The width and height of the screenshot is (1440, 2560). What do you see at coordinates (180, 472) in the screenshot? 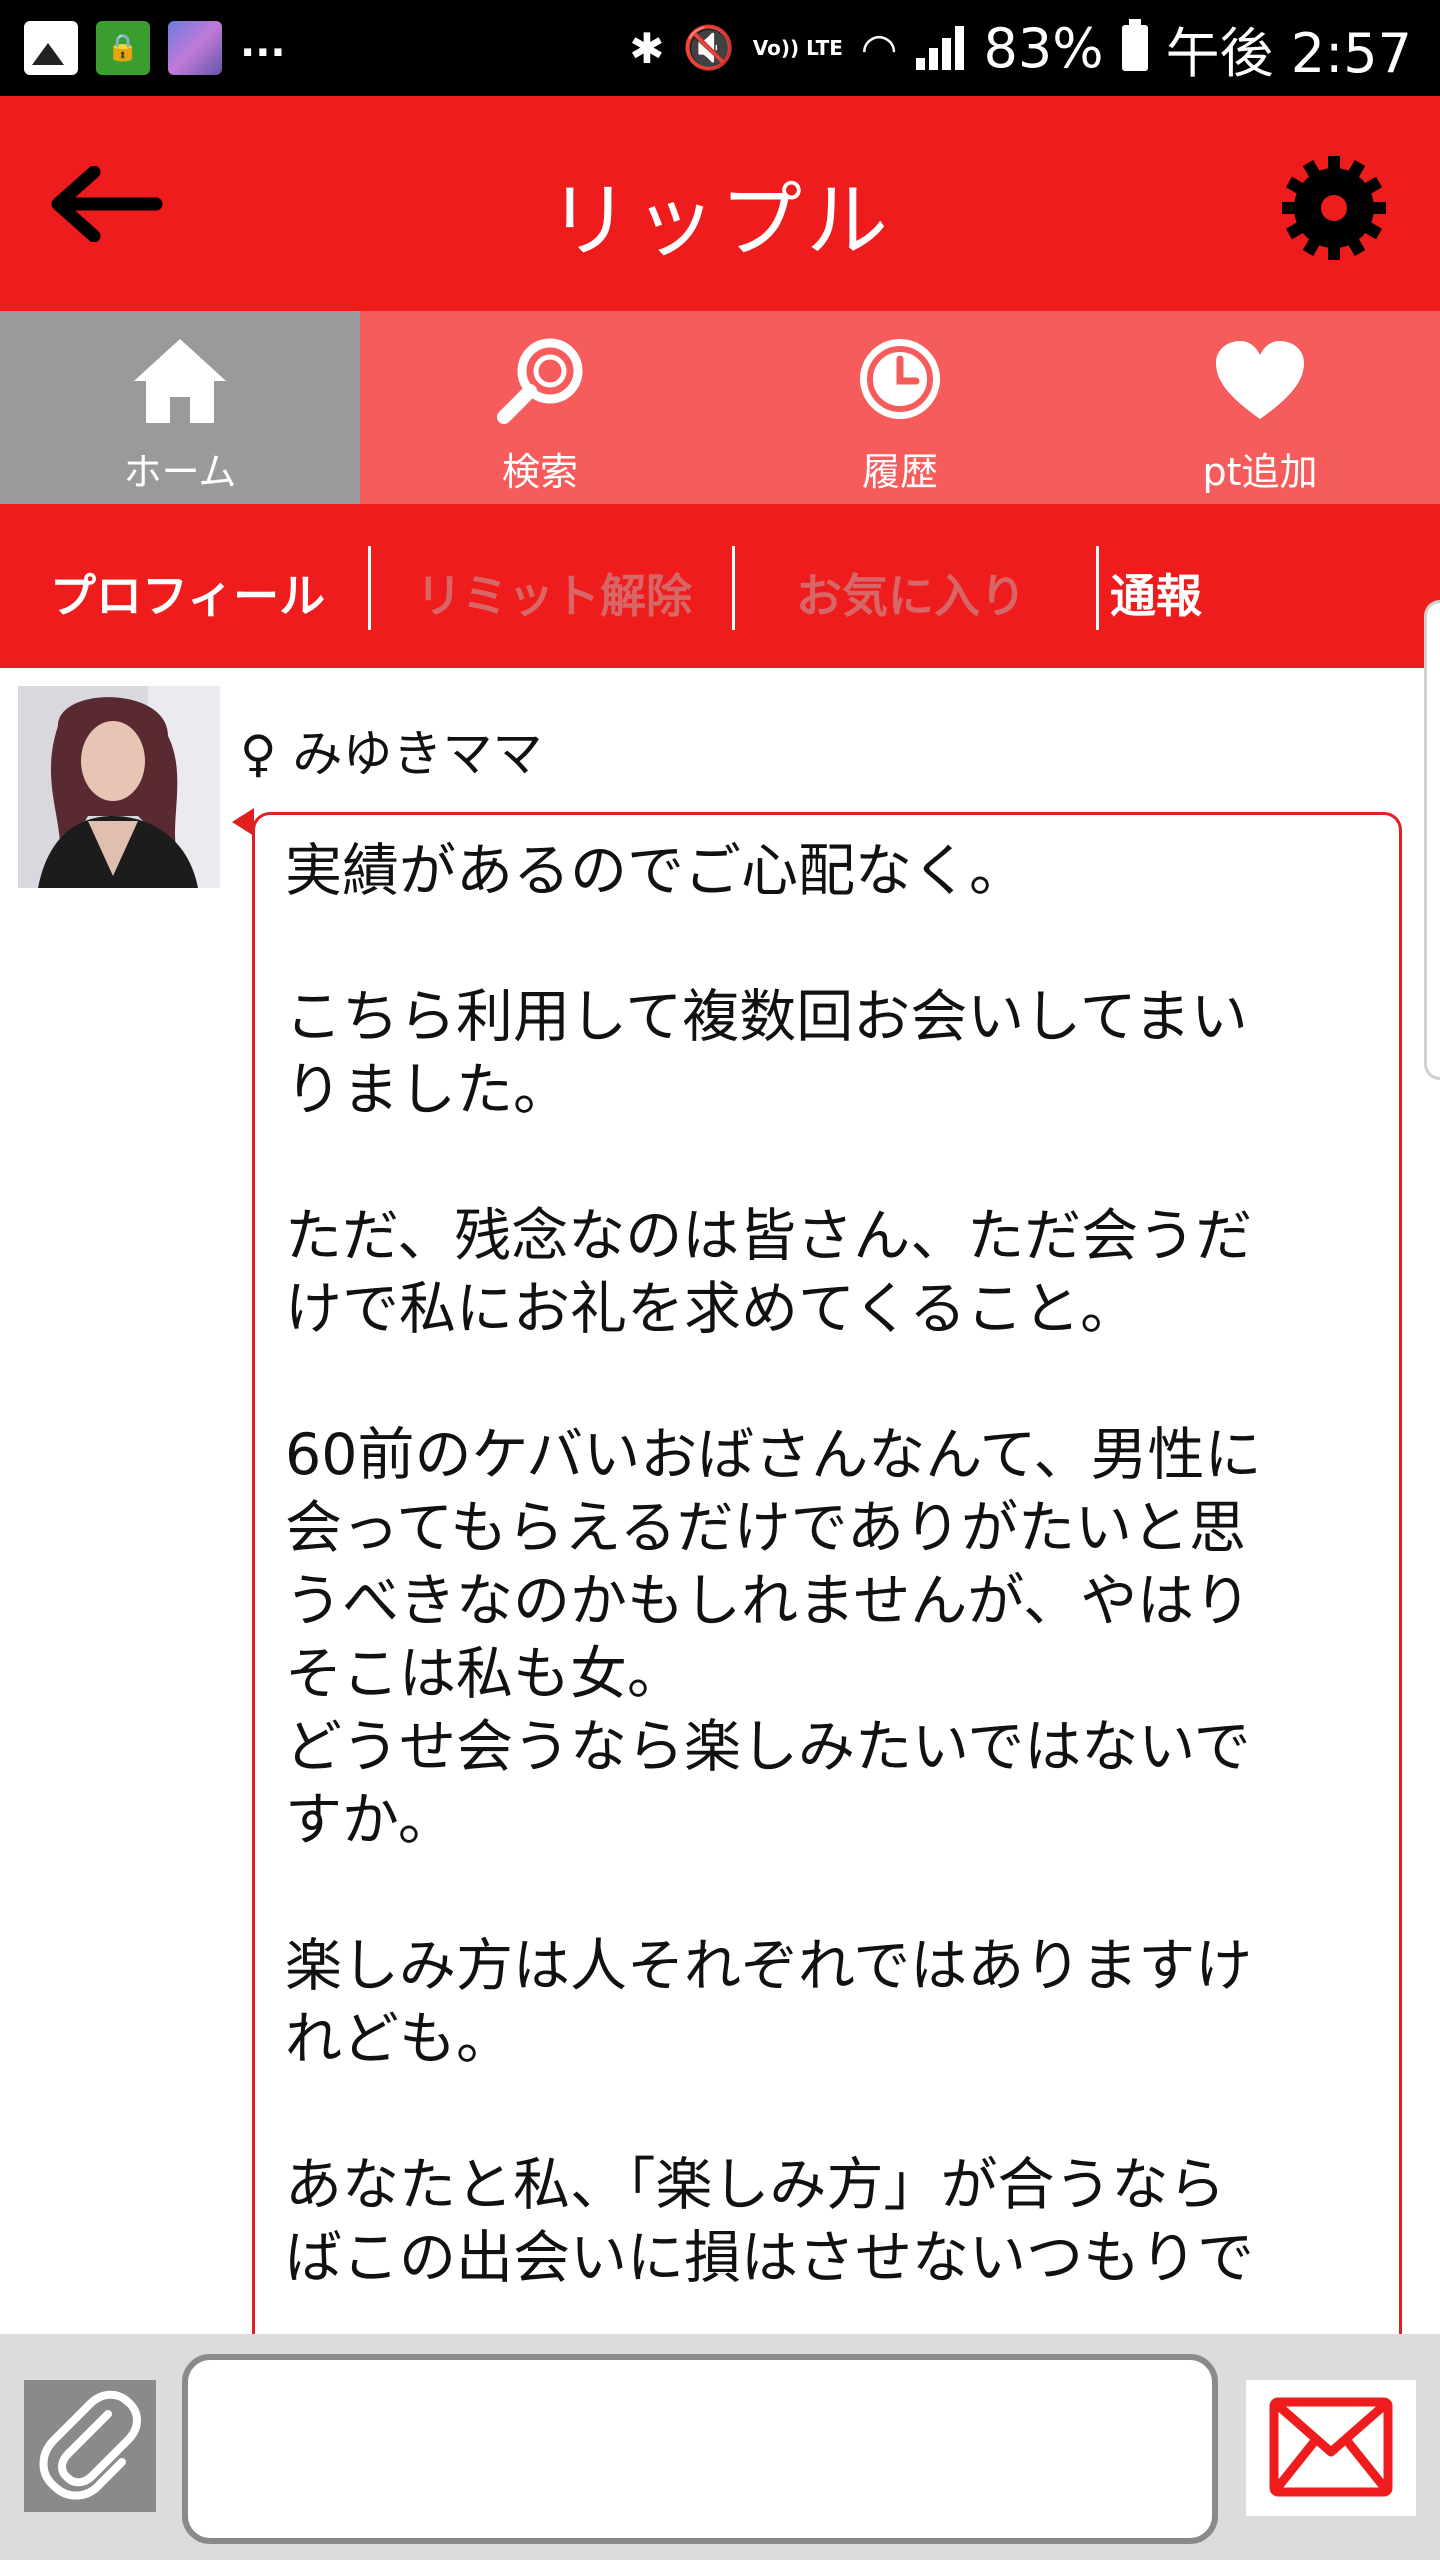
I see `nav-home-label: ホーム` at bounding box center [180, 472].